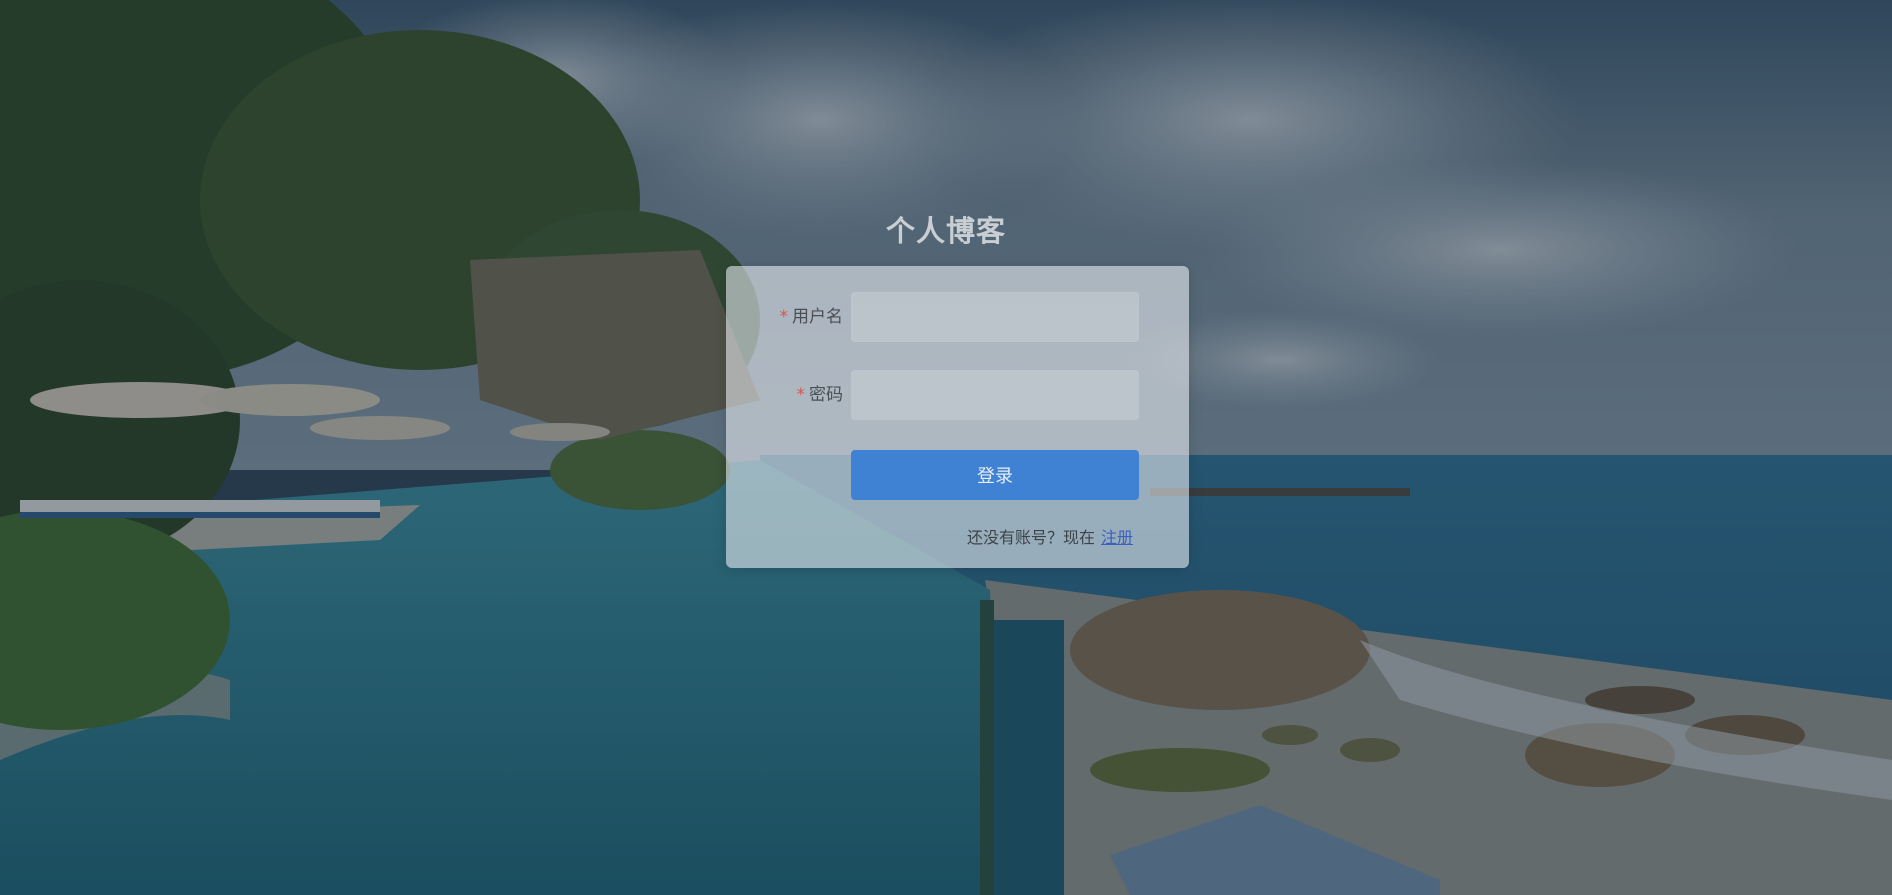  What do you see at coordinates (945, 231) in the screenshot?
I see `page-title: 个人博客` at bounding box center [945, 231].